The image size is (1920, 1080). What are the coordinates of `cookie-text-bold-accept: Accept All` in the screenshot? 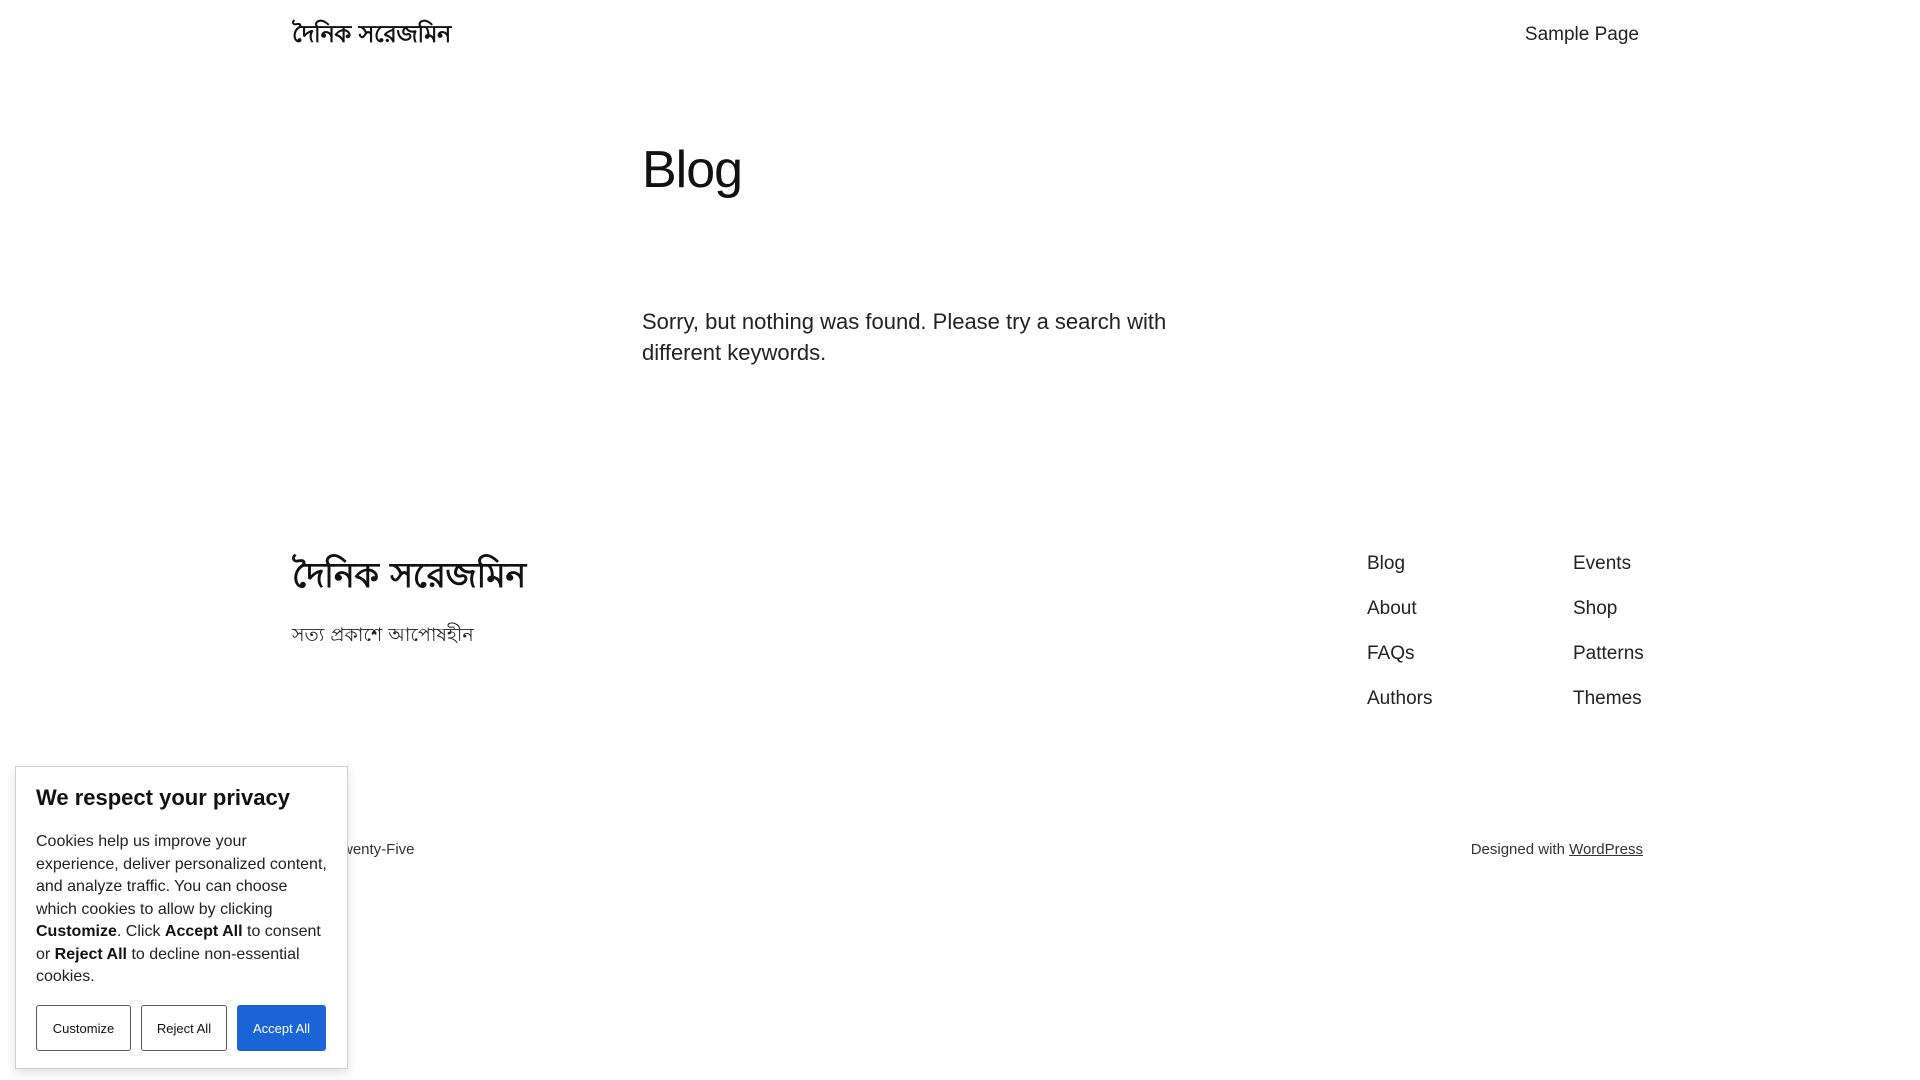 It's located at (203, 931).